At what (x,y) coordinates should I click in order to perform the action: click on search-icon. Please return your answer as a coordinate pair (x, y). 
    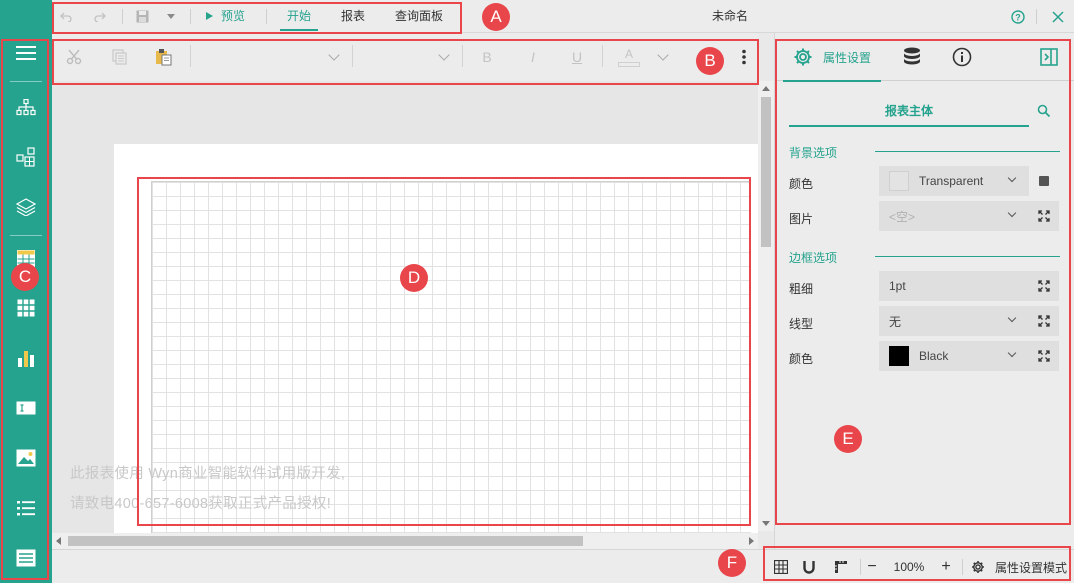
    Looking at the image, I should click on (1045, 112).